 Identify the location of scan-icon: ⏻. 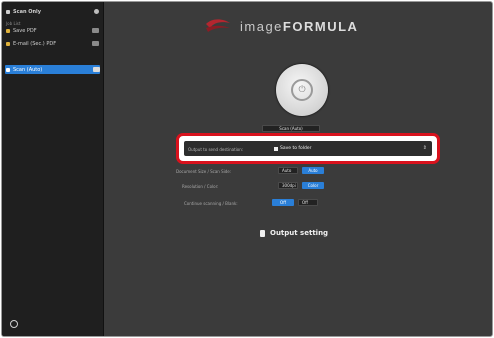
(302, 90).